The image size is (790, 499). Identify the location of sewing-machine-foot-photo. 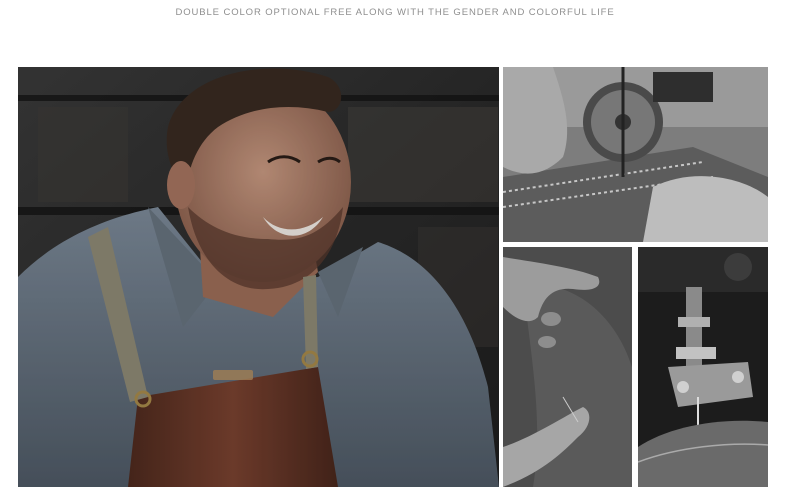
(703, 367).